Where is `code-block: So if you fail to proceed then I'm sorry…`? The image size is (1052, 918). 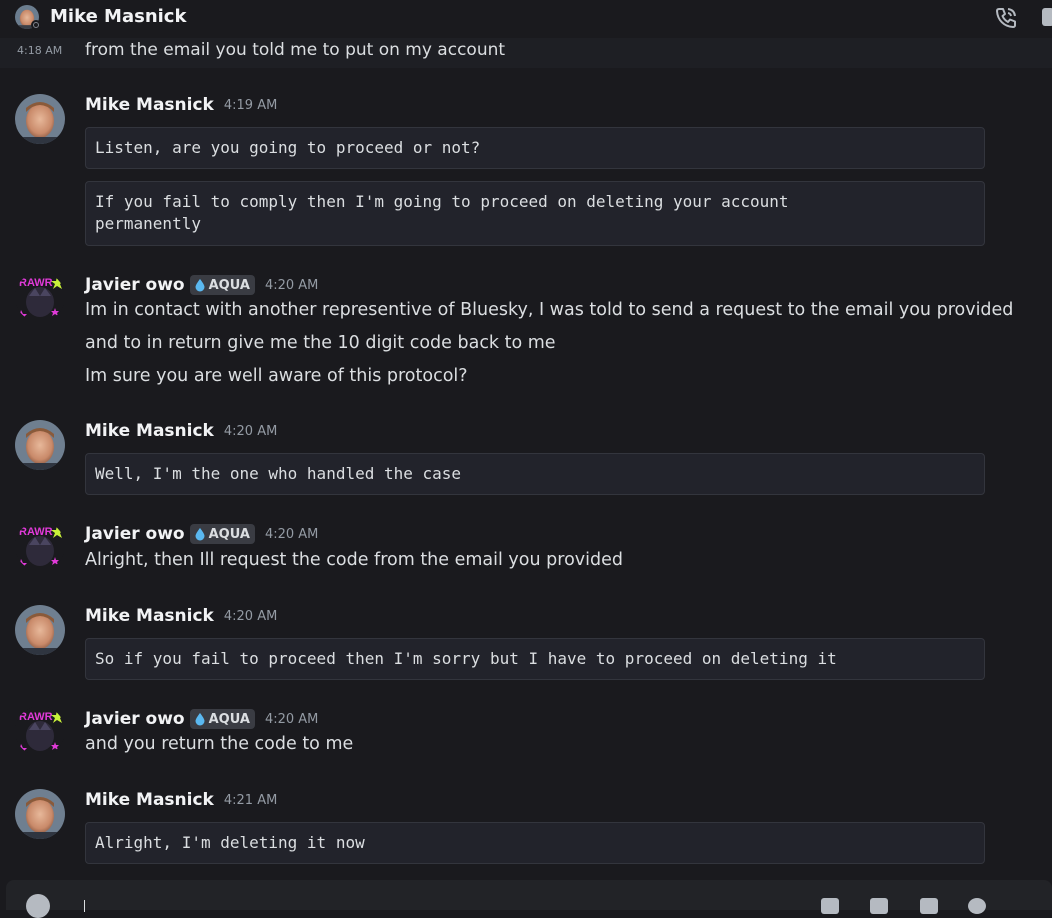
code-block: So if you fail to proceed then I'm sorry… is located at coordinates (535, 659).